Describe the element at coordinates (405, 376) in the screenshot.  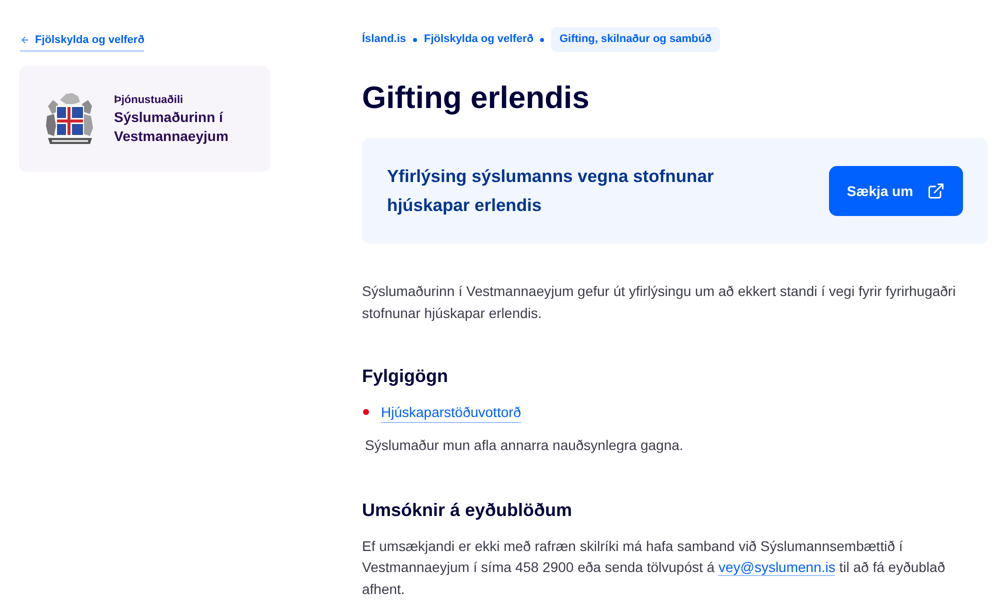
I see `section-heading: Fylgigögn` at that location.